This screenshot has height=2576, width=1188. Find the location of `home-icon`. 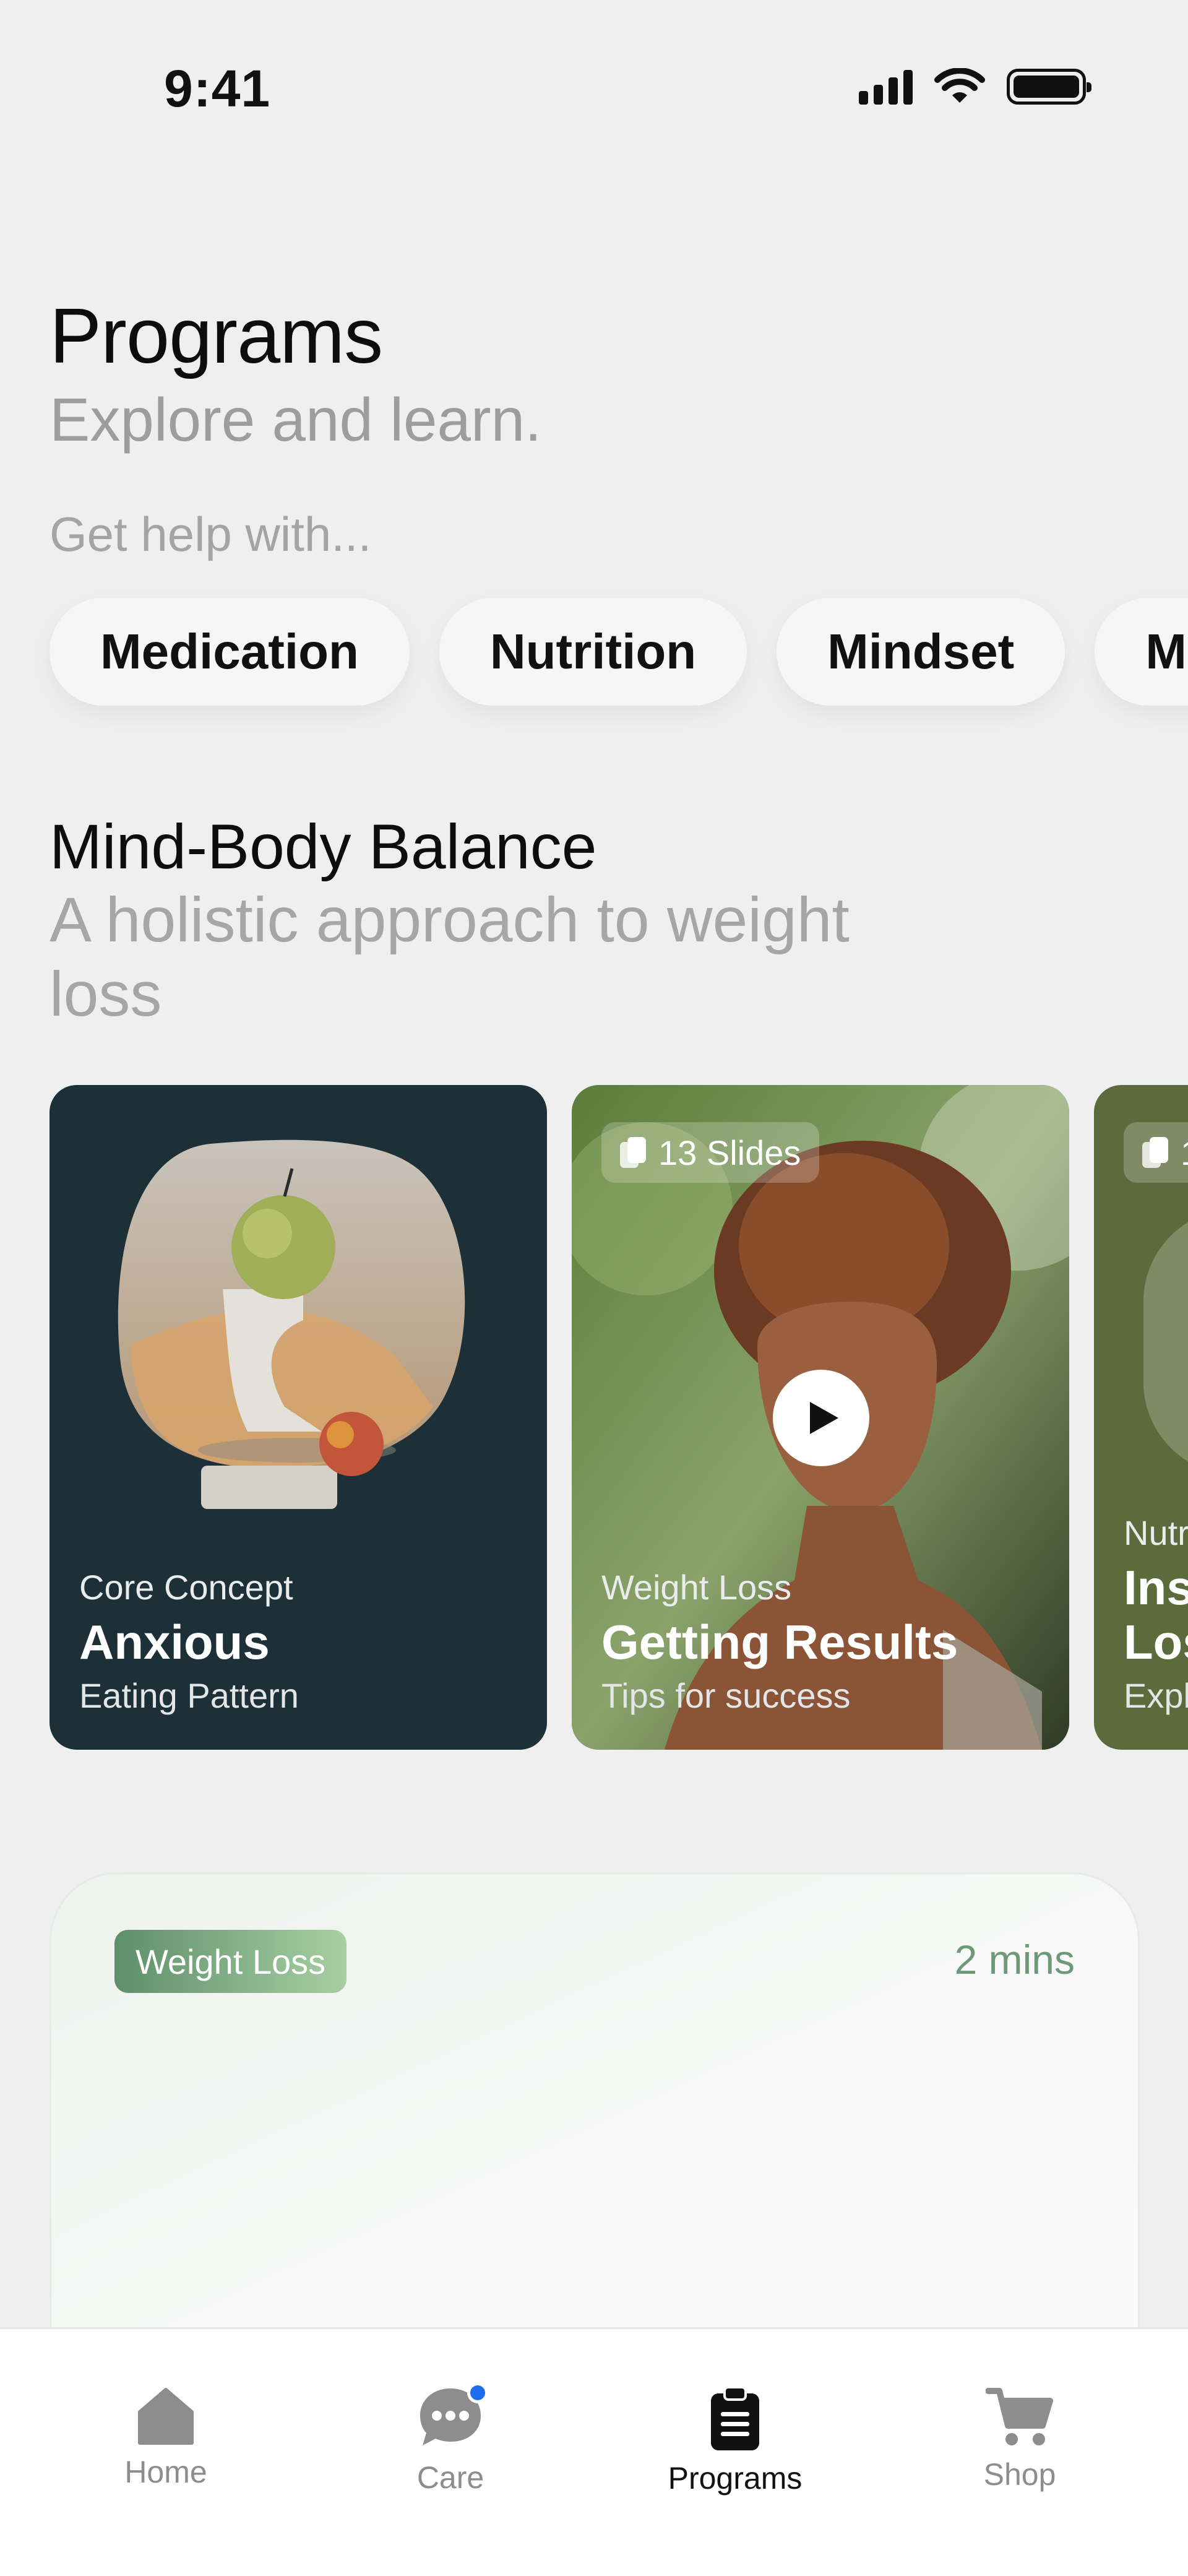

home-icon is located at coordinates (166, 2416).